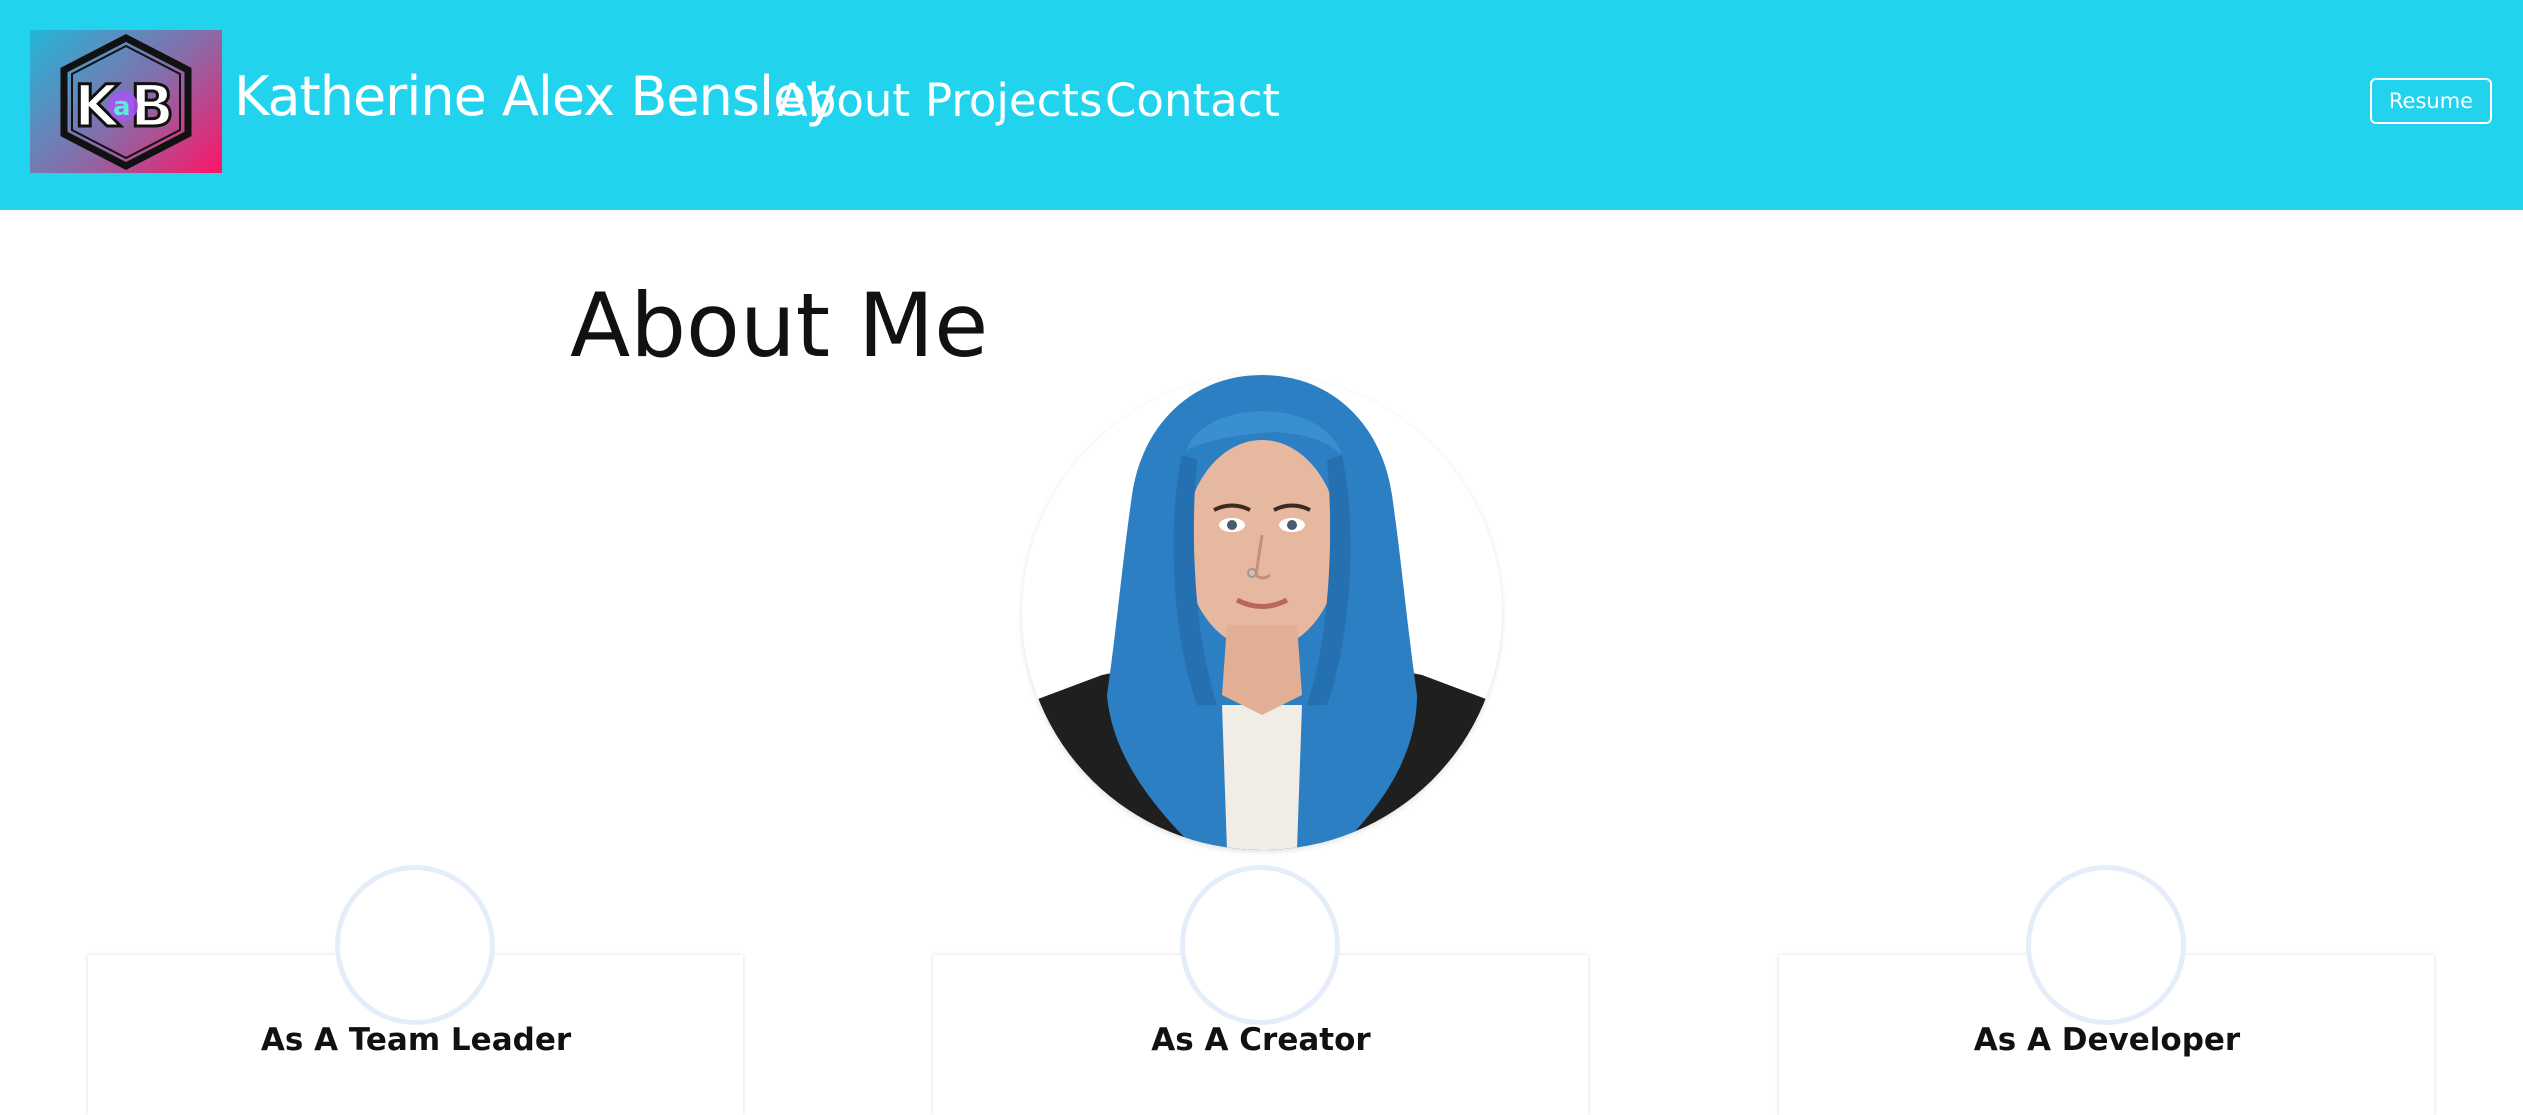 This screenshot has height=1115, width=2523. I want to click on nav-link-contact: Contact, so click(1192, 100).